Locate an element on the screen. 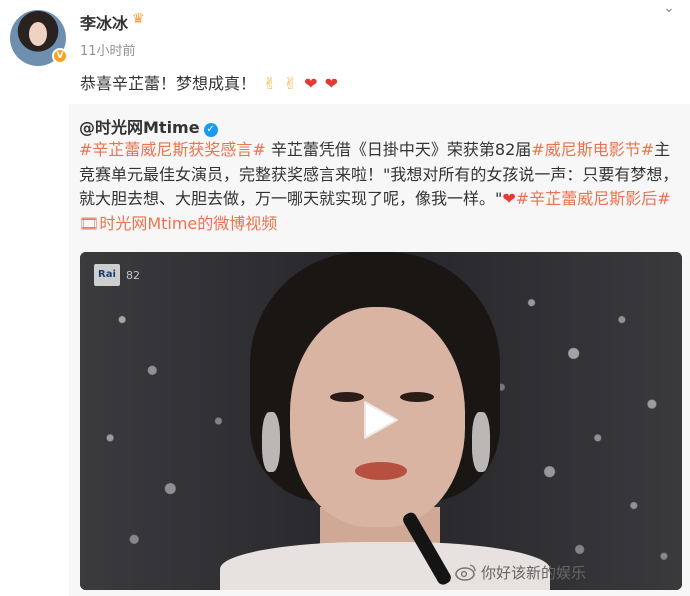 Image resolution: width=690 pixels, height=596 pixels. repost-author: @时光网Mtime ✓ is located at coordinates (148, 126).